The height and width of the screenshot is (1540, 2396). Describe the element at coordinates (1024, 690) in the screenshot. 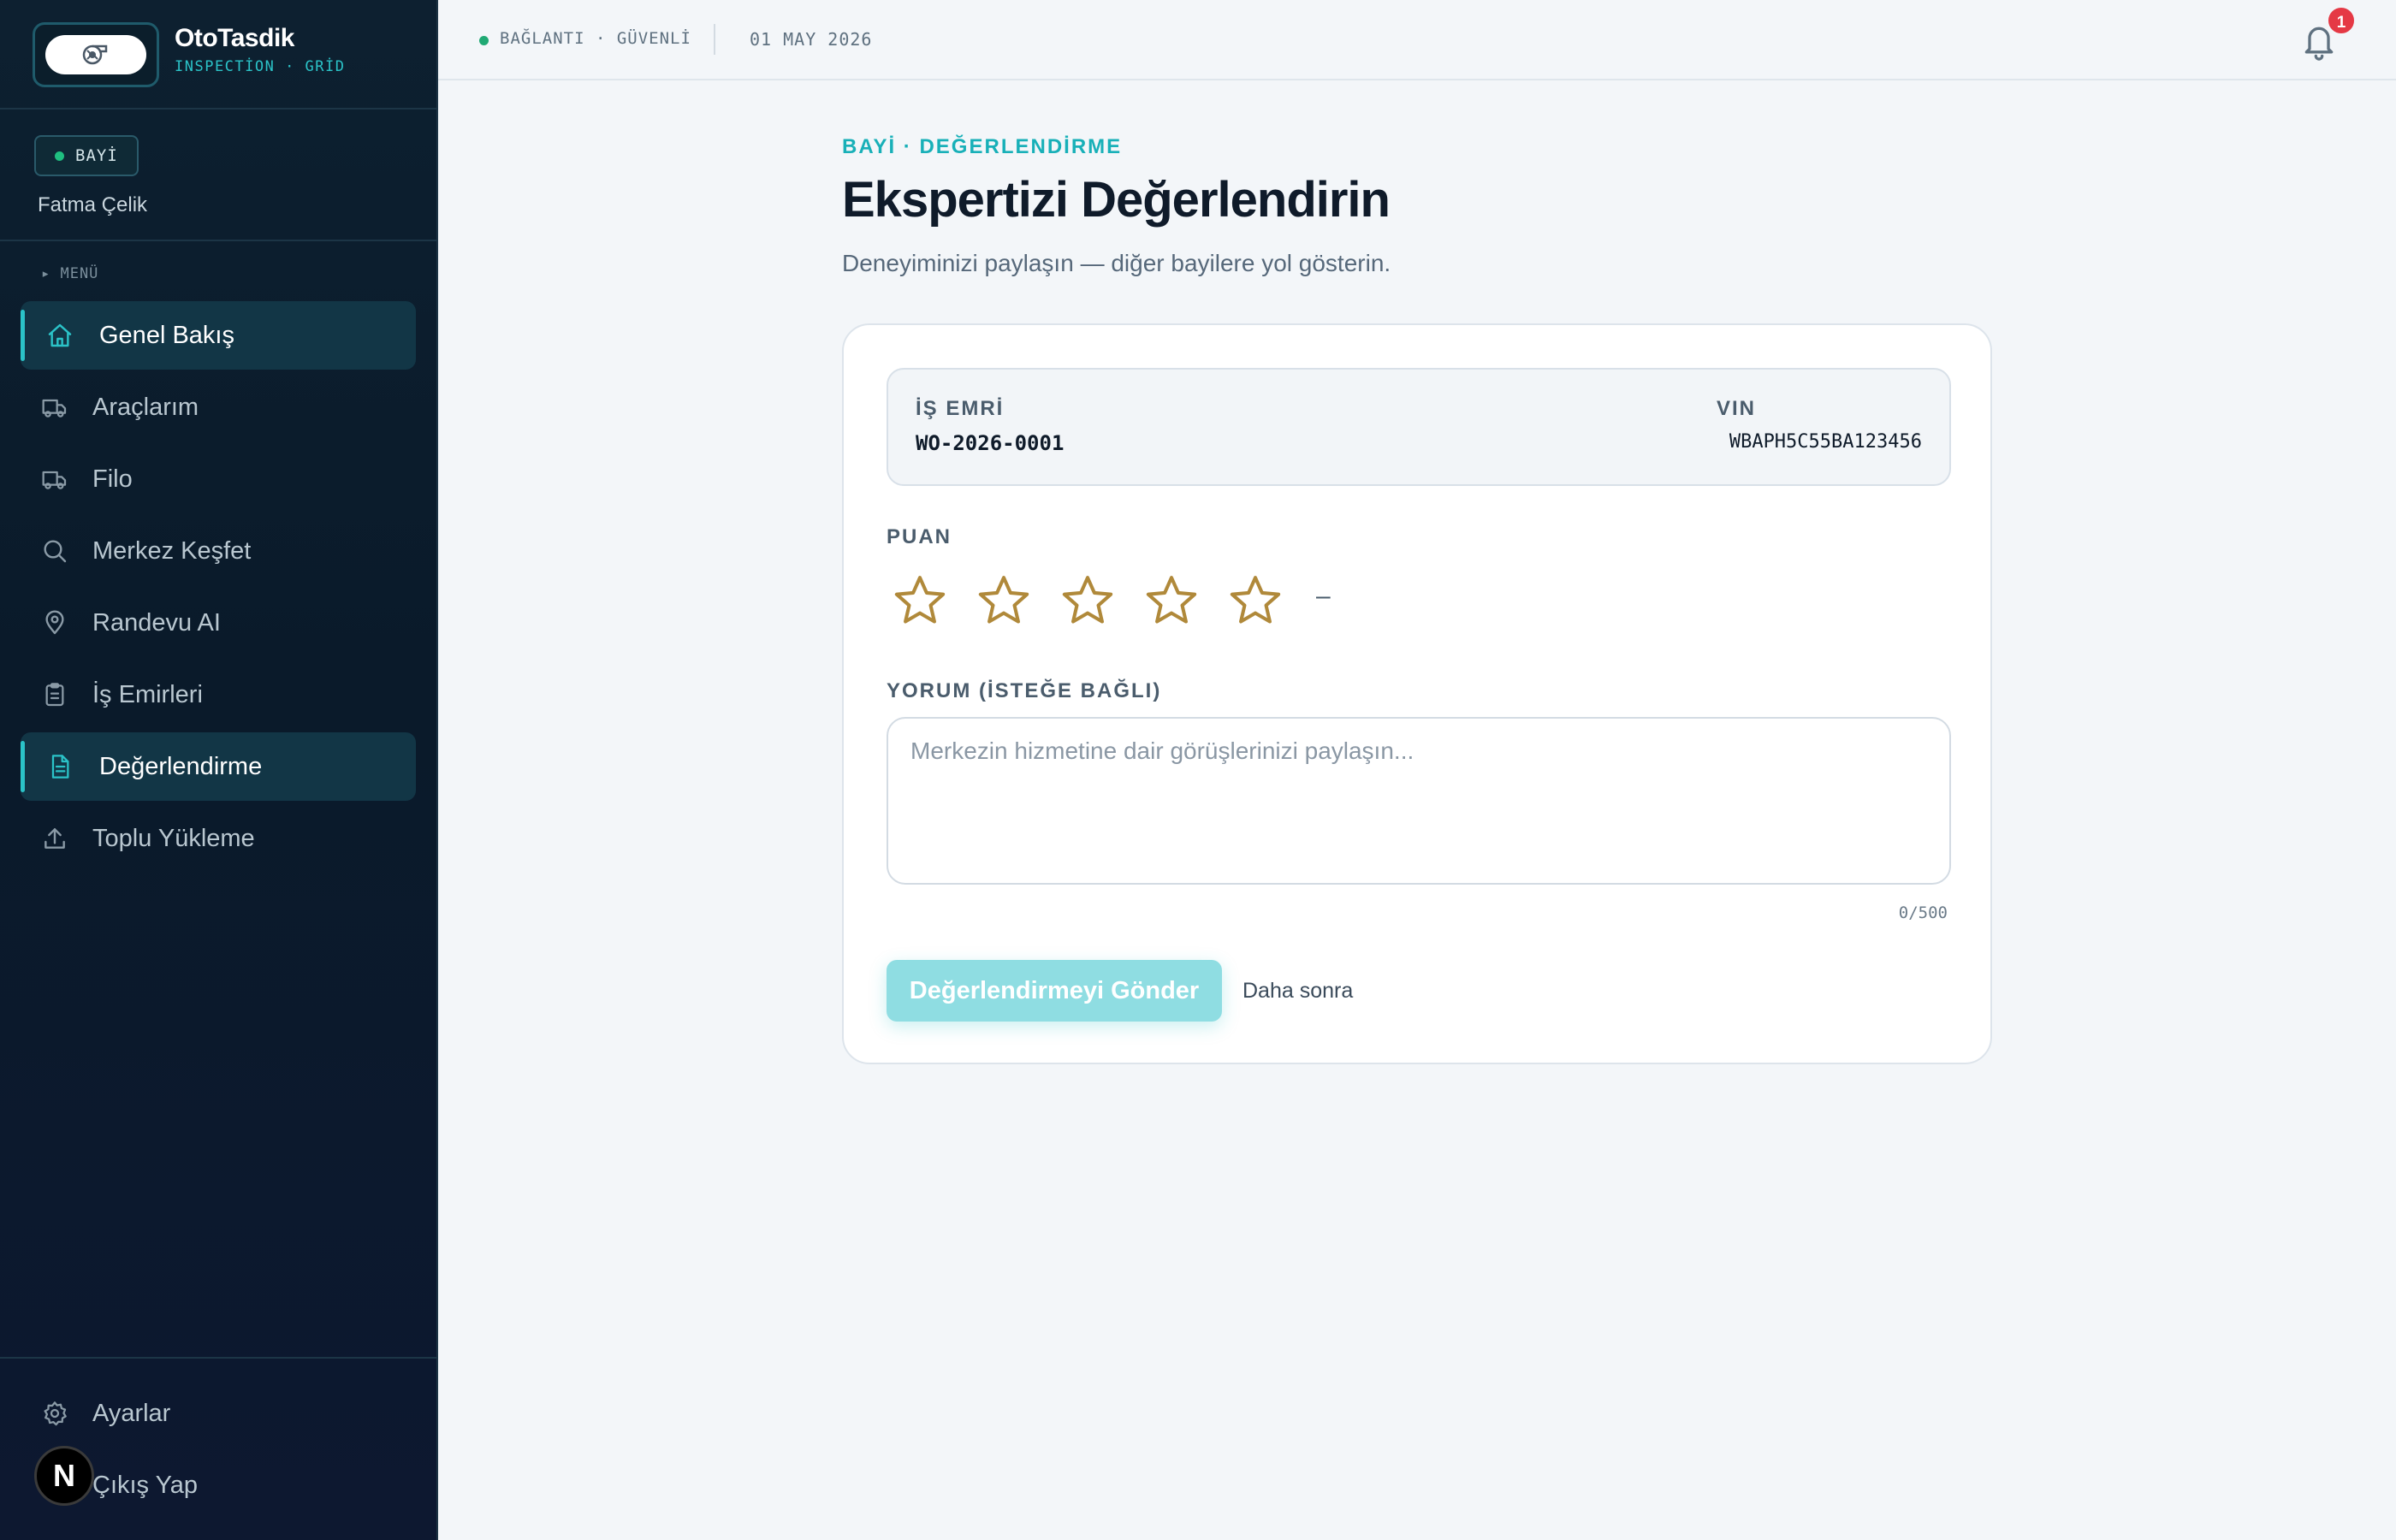

I see `comment-label: YORUM (İSTEĞE BAĞLI)` at that location.